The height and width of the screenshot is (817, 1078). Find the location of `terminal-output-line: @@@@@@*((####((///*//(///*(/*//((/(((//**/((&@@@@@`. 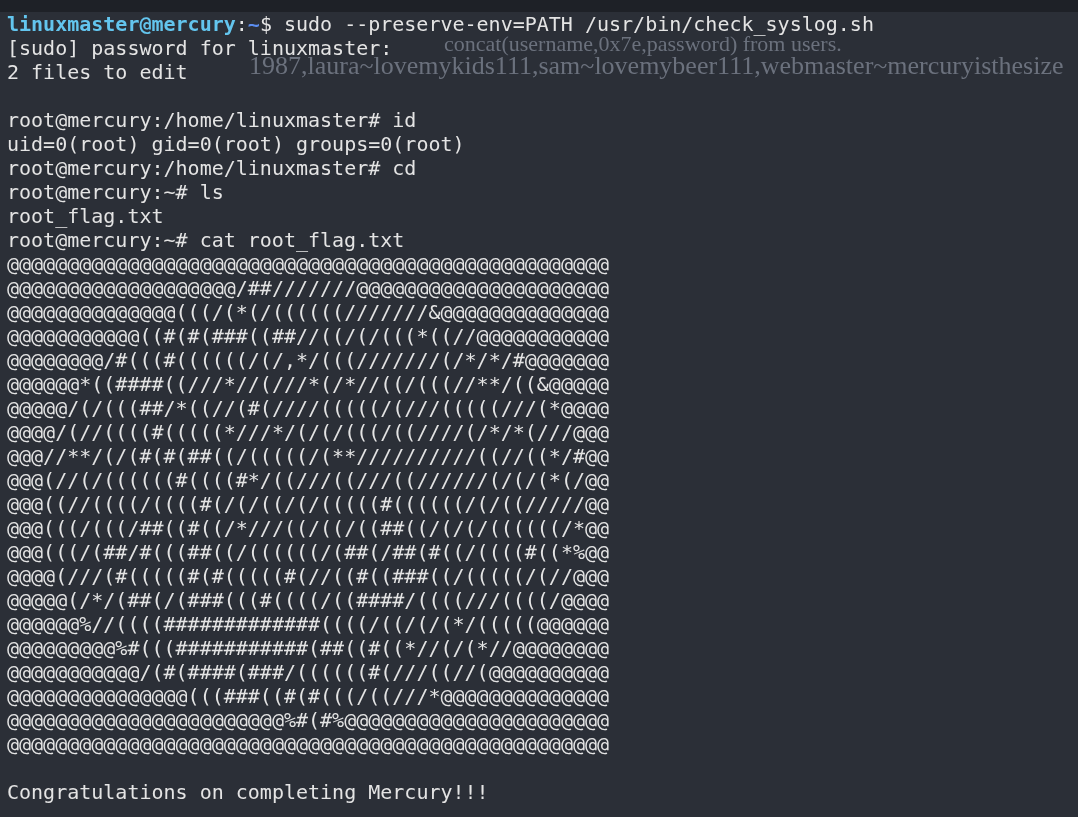

terminal-output-line: @@@@@@*((####((///*//(///*(/*//((/(((//**/((&@@@@@ is located at coordinates (308, 384).